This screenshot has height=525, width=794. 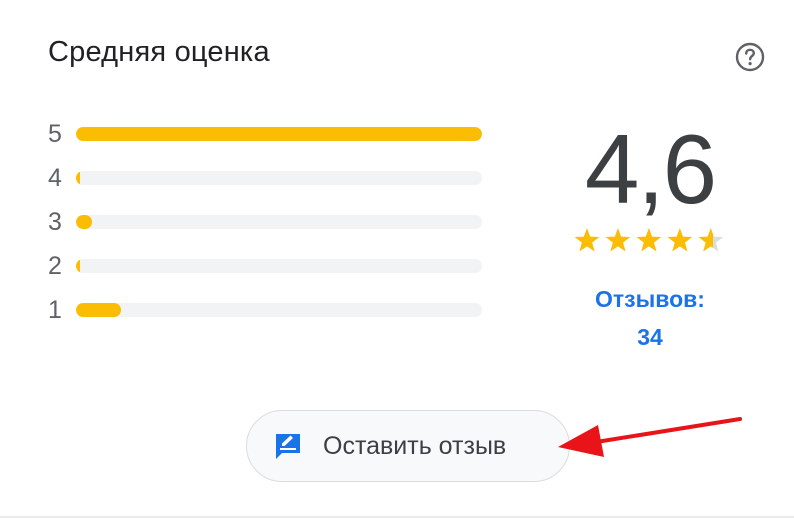 I want to click on reviews-count-label: Отзывов:, so click(x=650, y=299).